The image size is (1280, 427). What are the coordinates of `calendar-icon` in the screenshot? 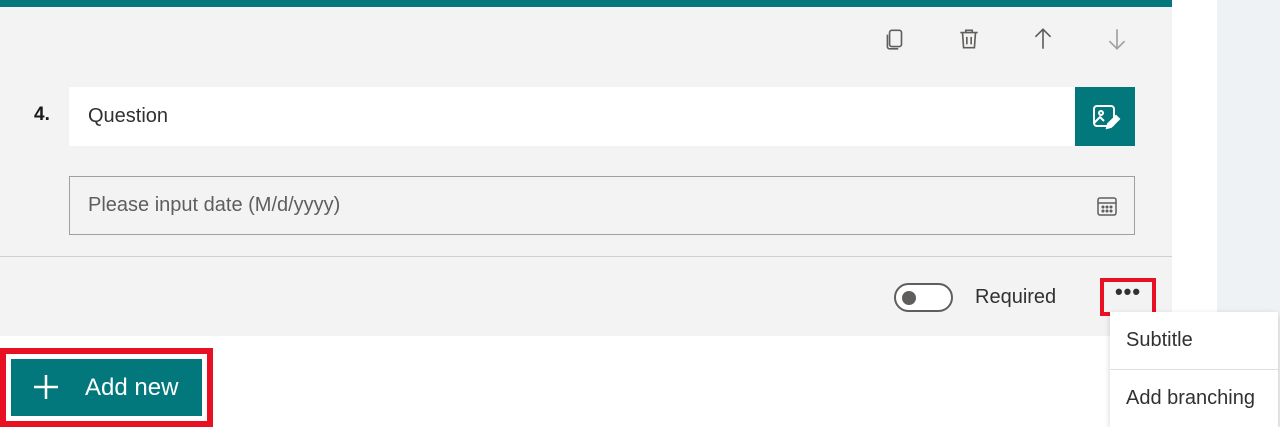 It's located at (1107, 206).